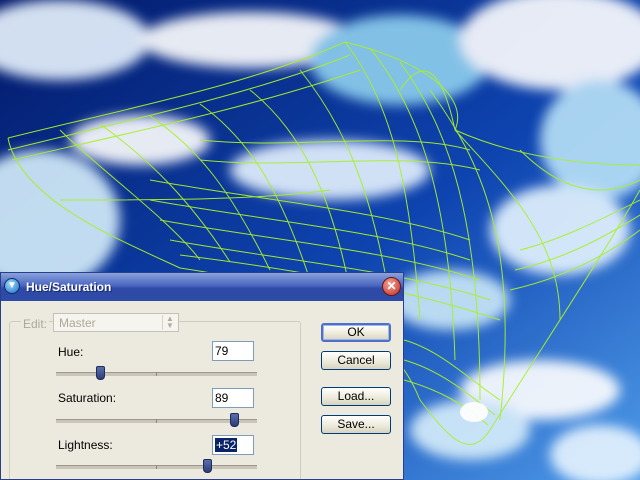 Image resolution: width=640 pixels, height=480 pixels. Describe the element at coordinates (226, 445) in the screenshot. I see `lightness-input-value: +52` at that location.